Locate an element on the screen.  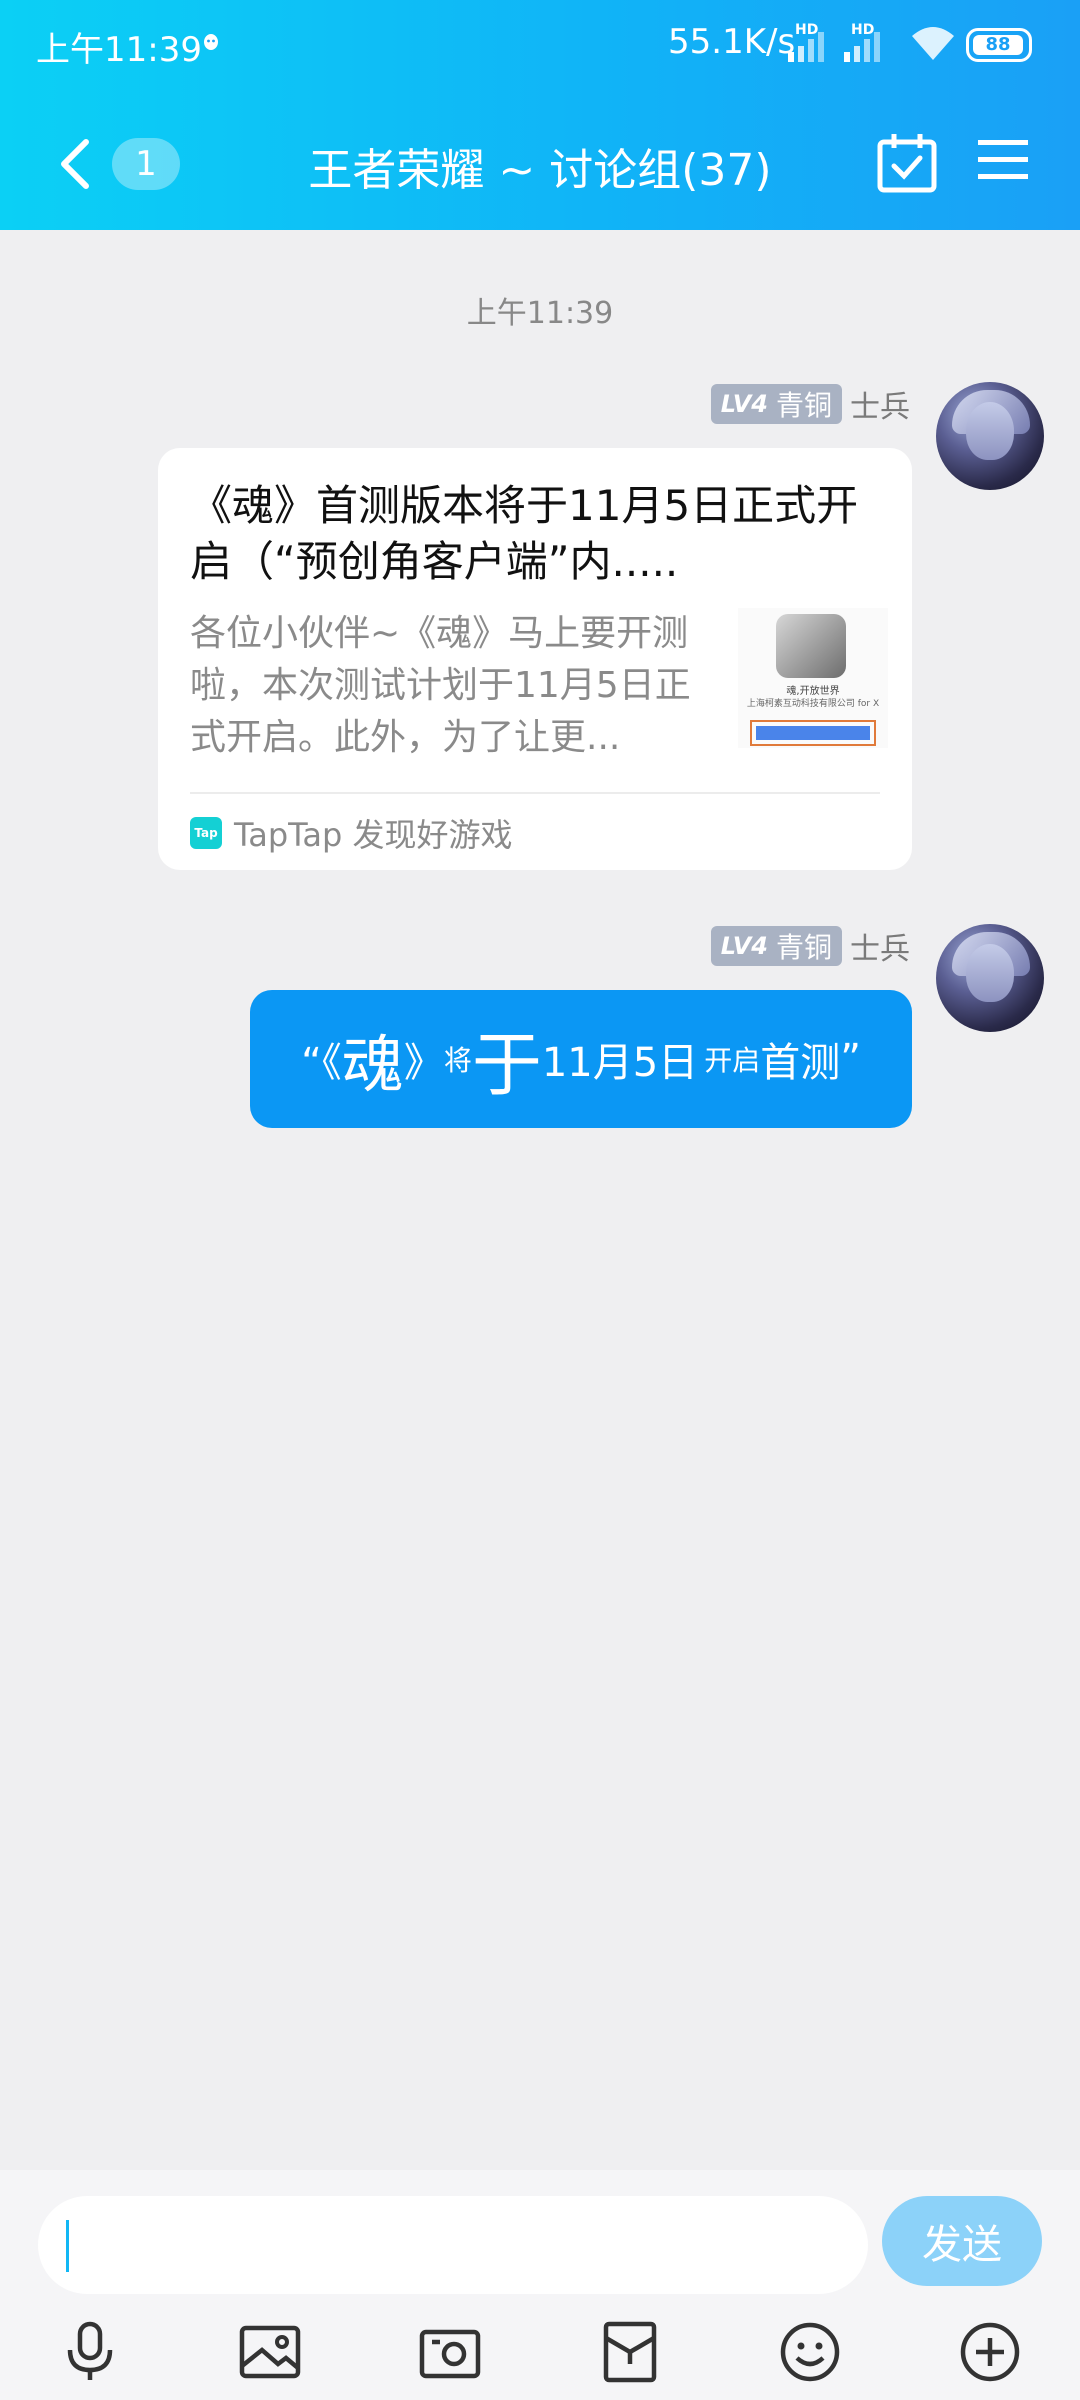
qq-notification-icon is located at coordinates (211, 42).